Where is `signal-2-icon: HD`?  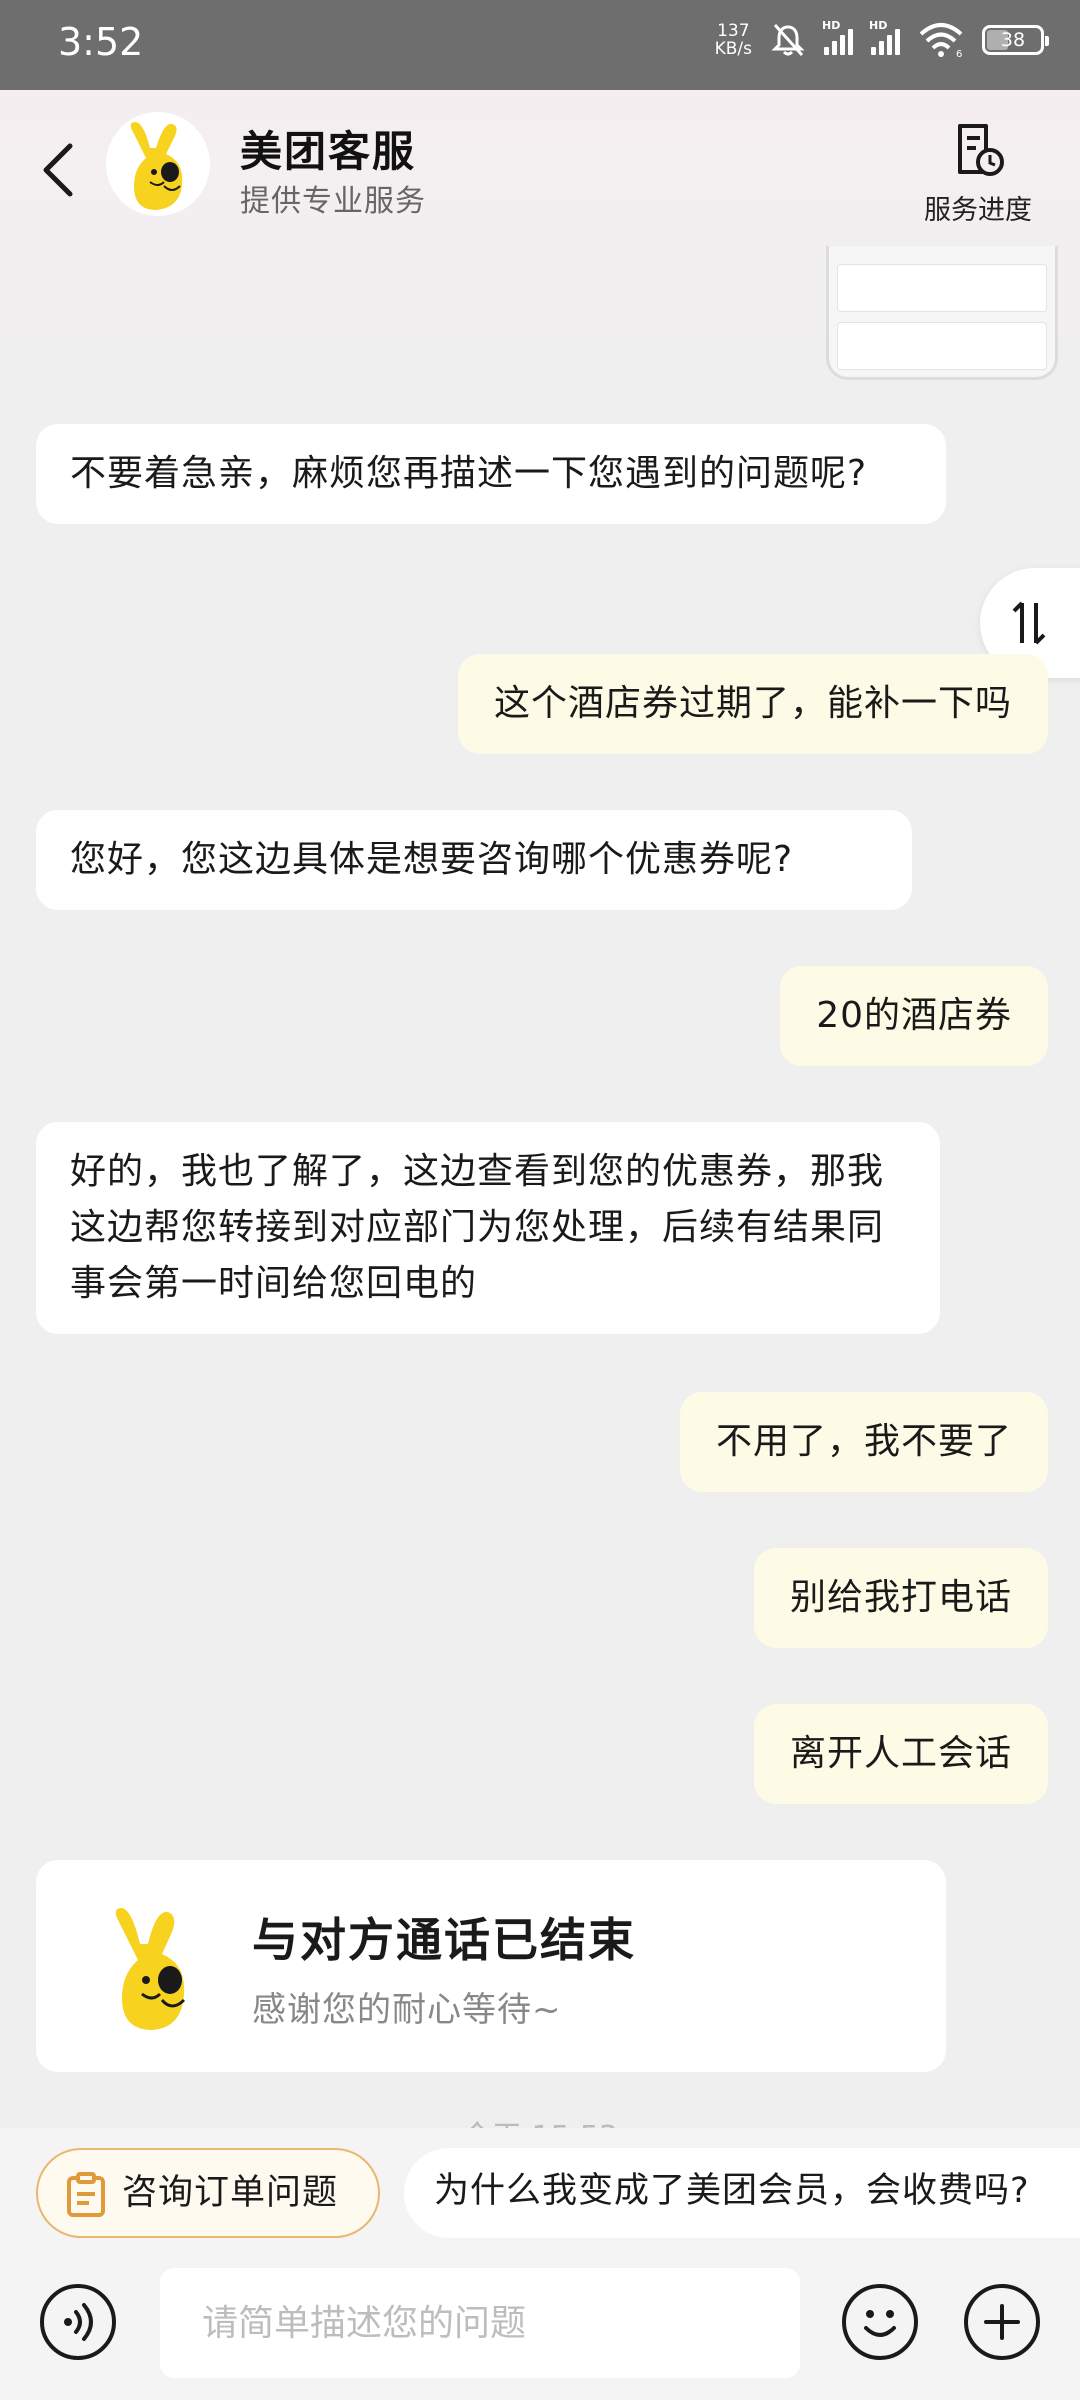
signal-2-icon: HD is located at coordinates (884, 37).